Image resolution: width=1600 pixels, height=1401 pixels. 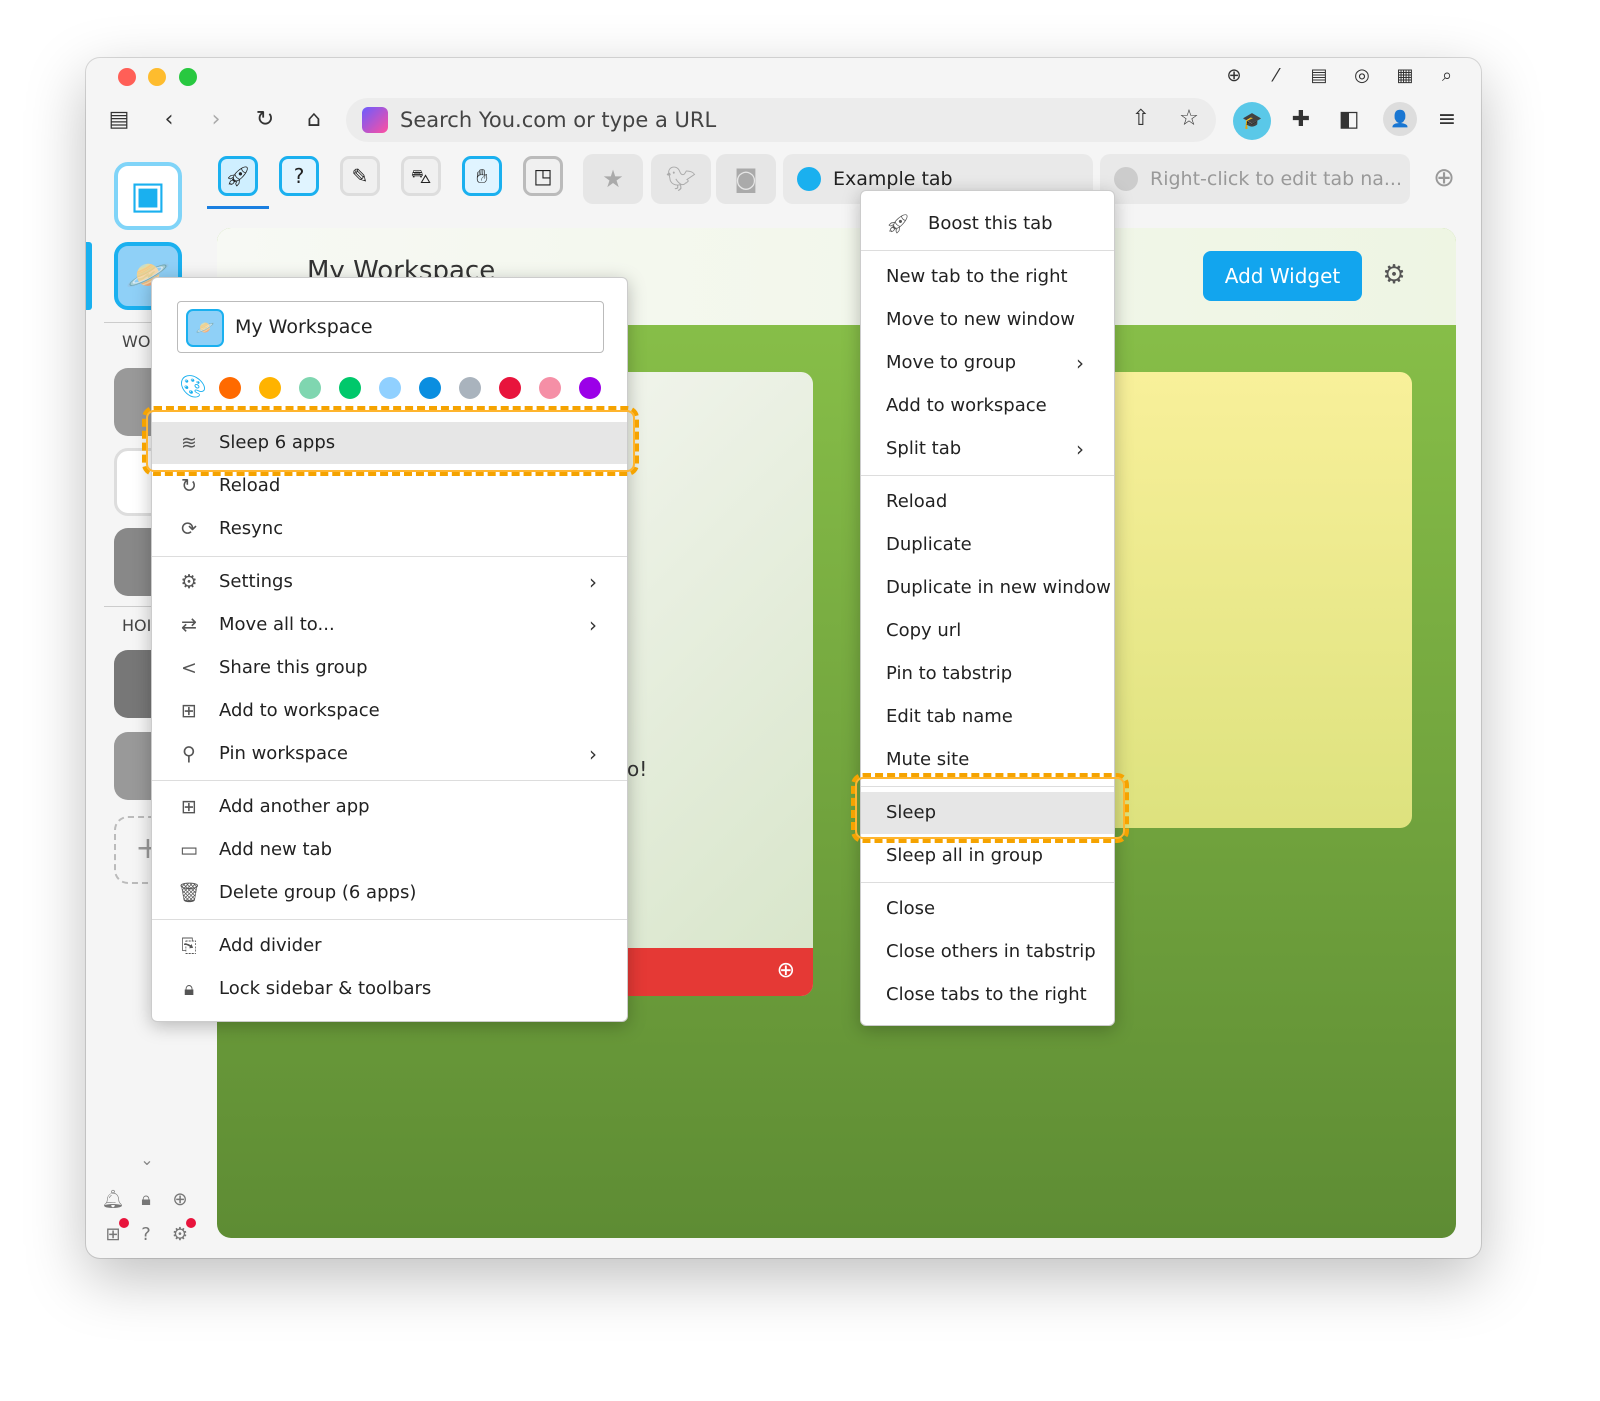 I want to click on menu-item: 🗑︎ Delete group (6 apps), so click(x=389, y=893).